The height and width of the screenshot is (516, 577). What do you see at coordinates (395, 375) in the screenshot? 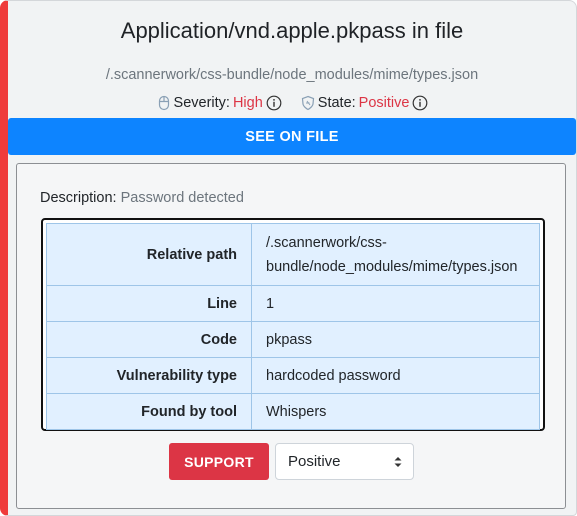
I see `row-value: hardcoded password` at bounding box center [395, 375].